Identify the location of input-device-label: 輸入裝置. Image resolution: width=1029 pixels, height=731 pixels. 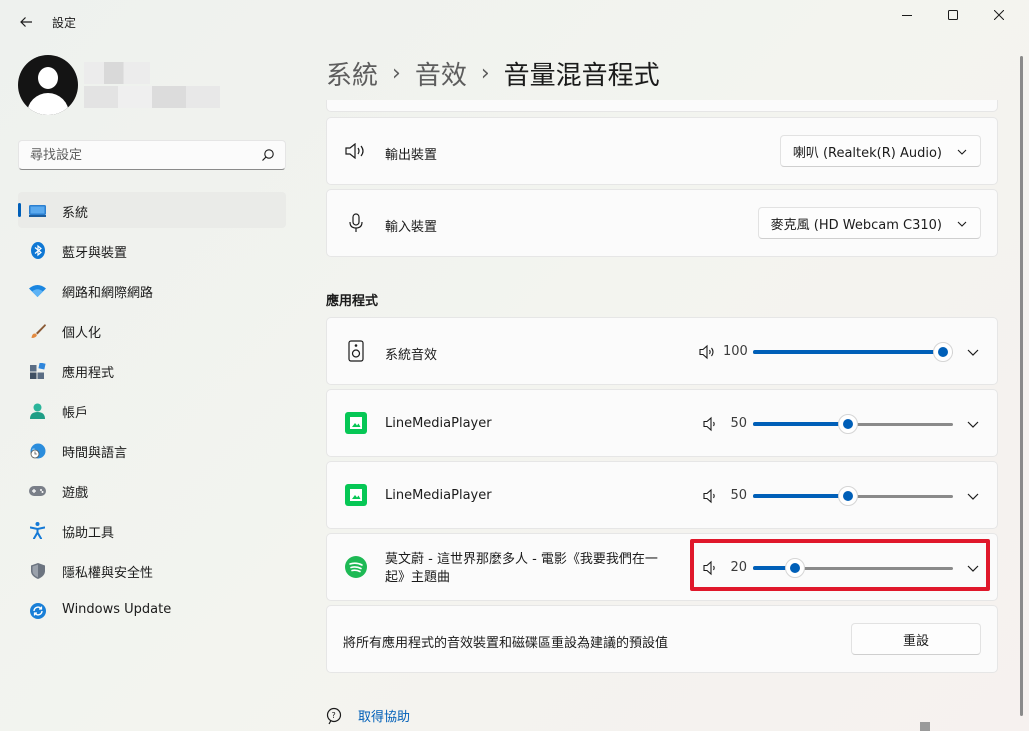
(411, 227).